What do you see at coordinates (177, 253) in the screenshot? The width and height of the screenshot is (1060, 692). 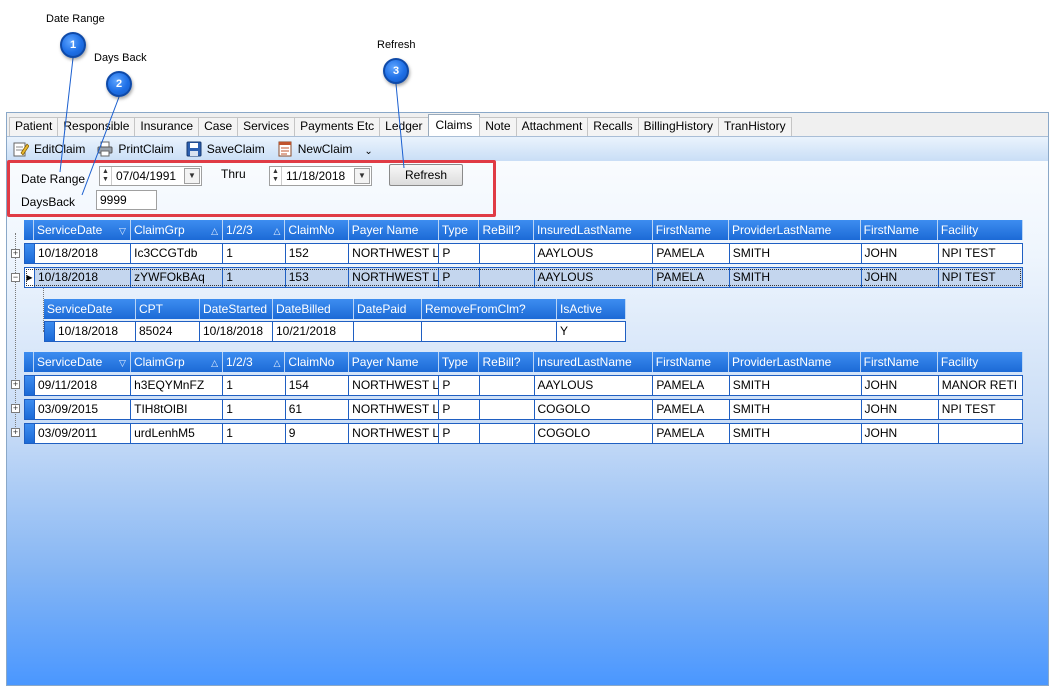 I see `cell-claim-grp: Ic3CCGTdb` at bounding box center [177, 253].